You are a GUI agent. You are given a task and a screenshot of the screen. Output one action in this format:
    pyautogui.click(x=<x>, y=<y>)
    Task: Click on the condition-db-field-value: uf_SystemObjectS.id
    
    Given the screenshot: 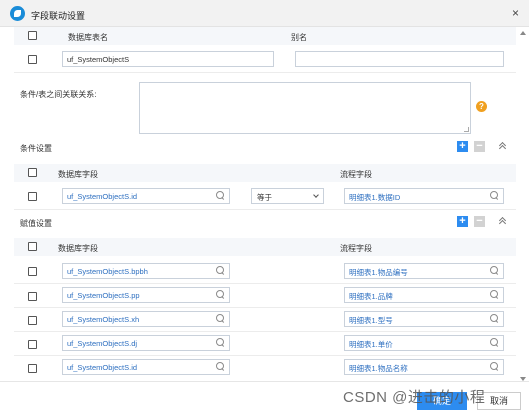 What is the action you would take?
    pyautogui.click(x=102, y=196)
    